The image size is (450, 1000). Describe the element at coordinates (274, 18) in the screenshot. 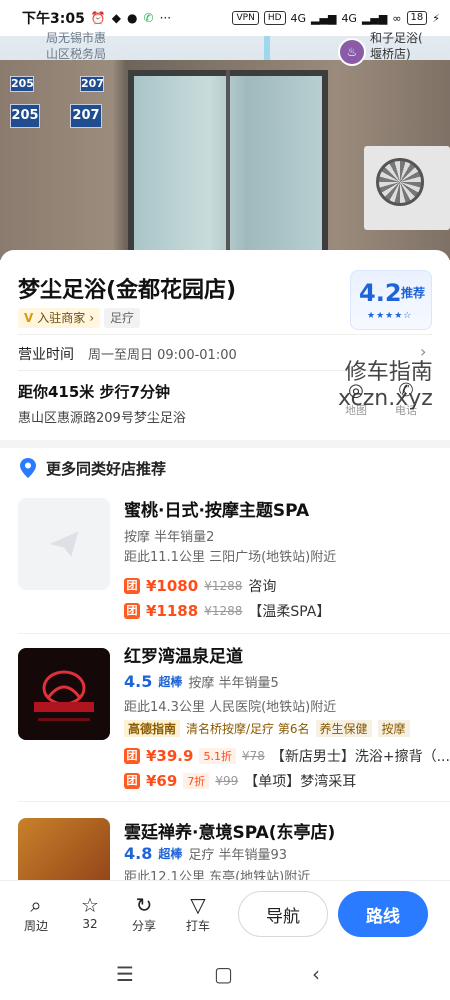

I see `hd-badge: HD` at that location.